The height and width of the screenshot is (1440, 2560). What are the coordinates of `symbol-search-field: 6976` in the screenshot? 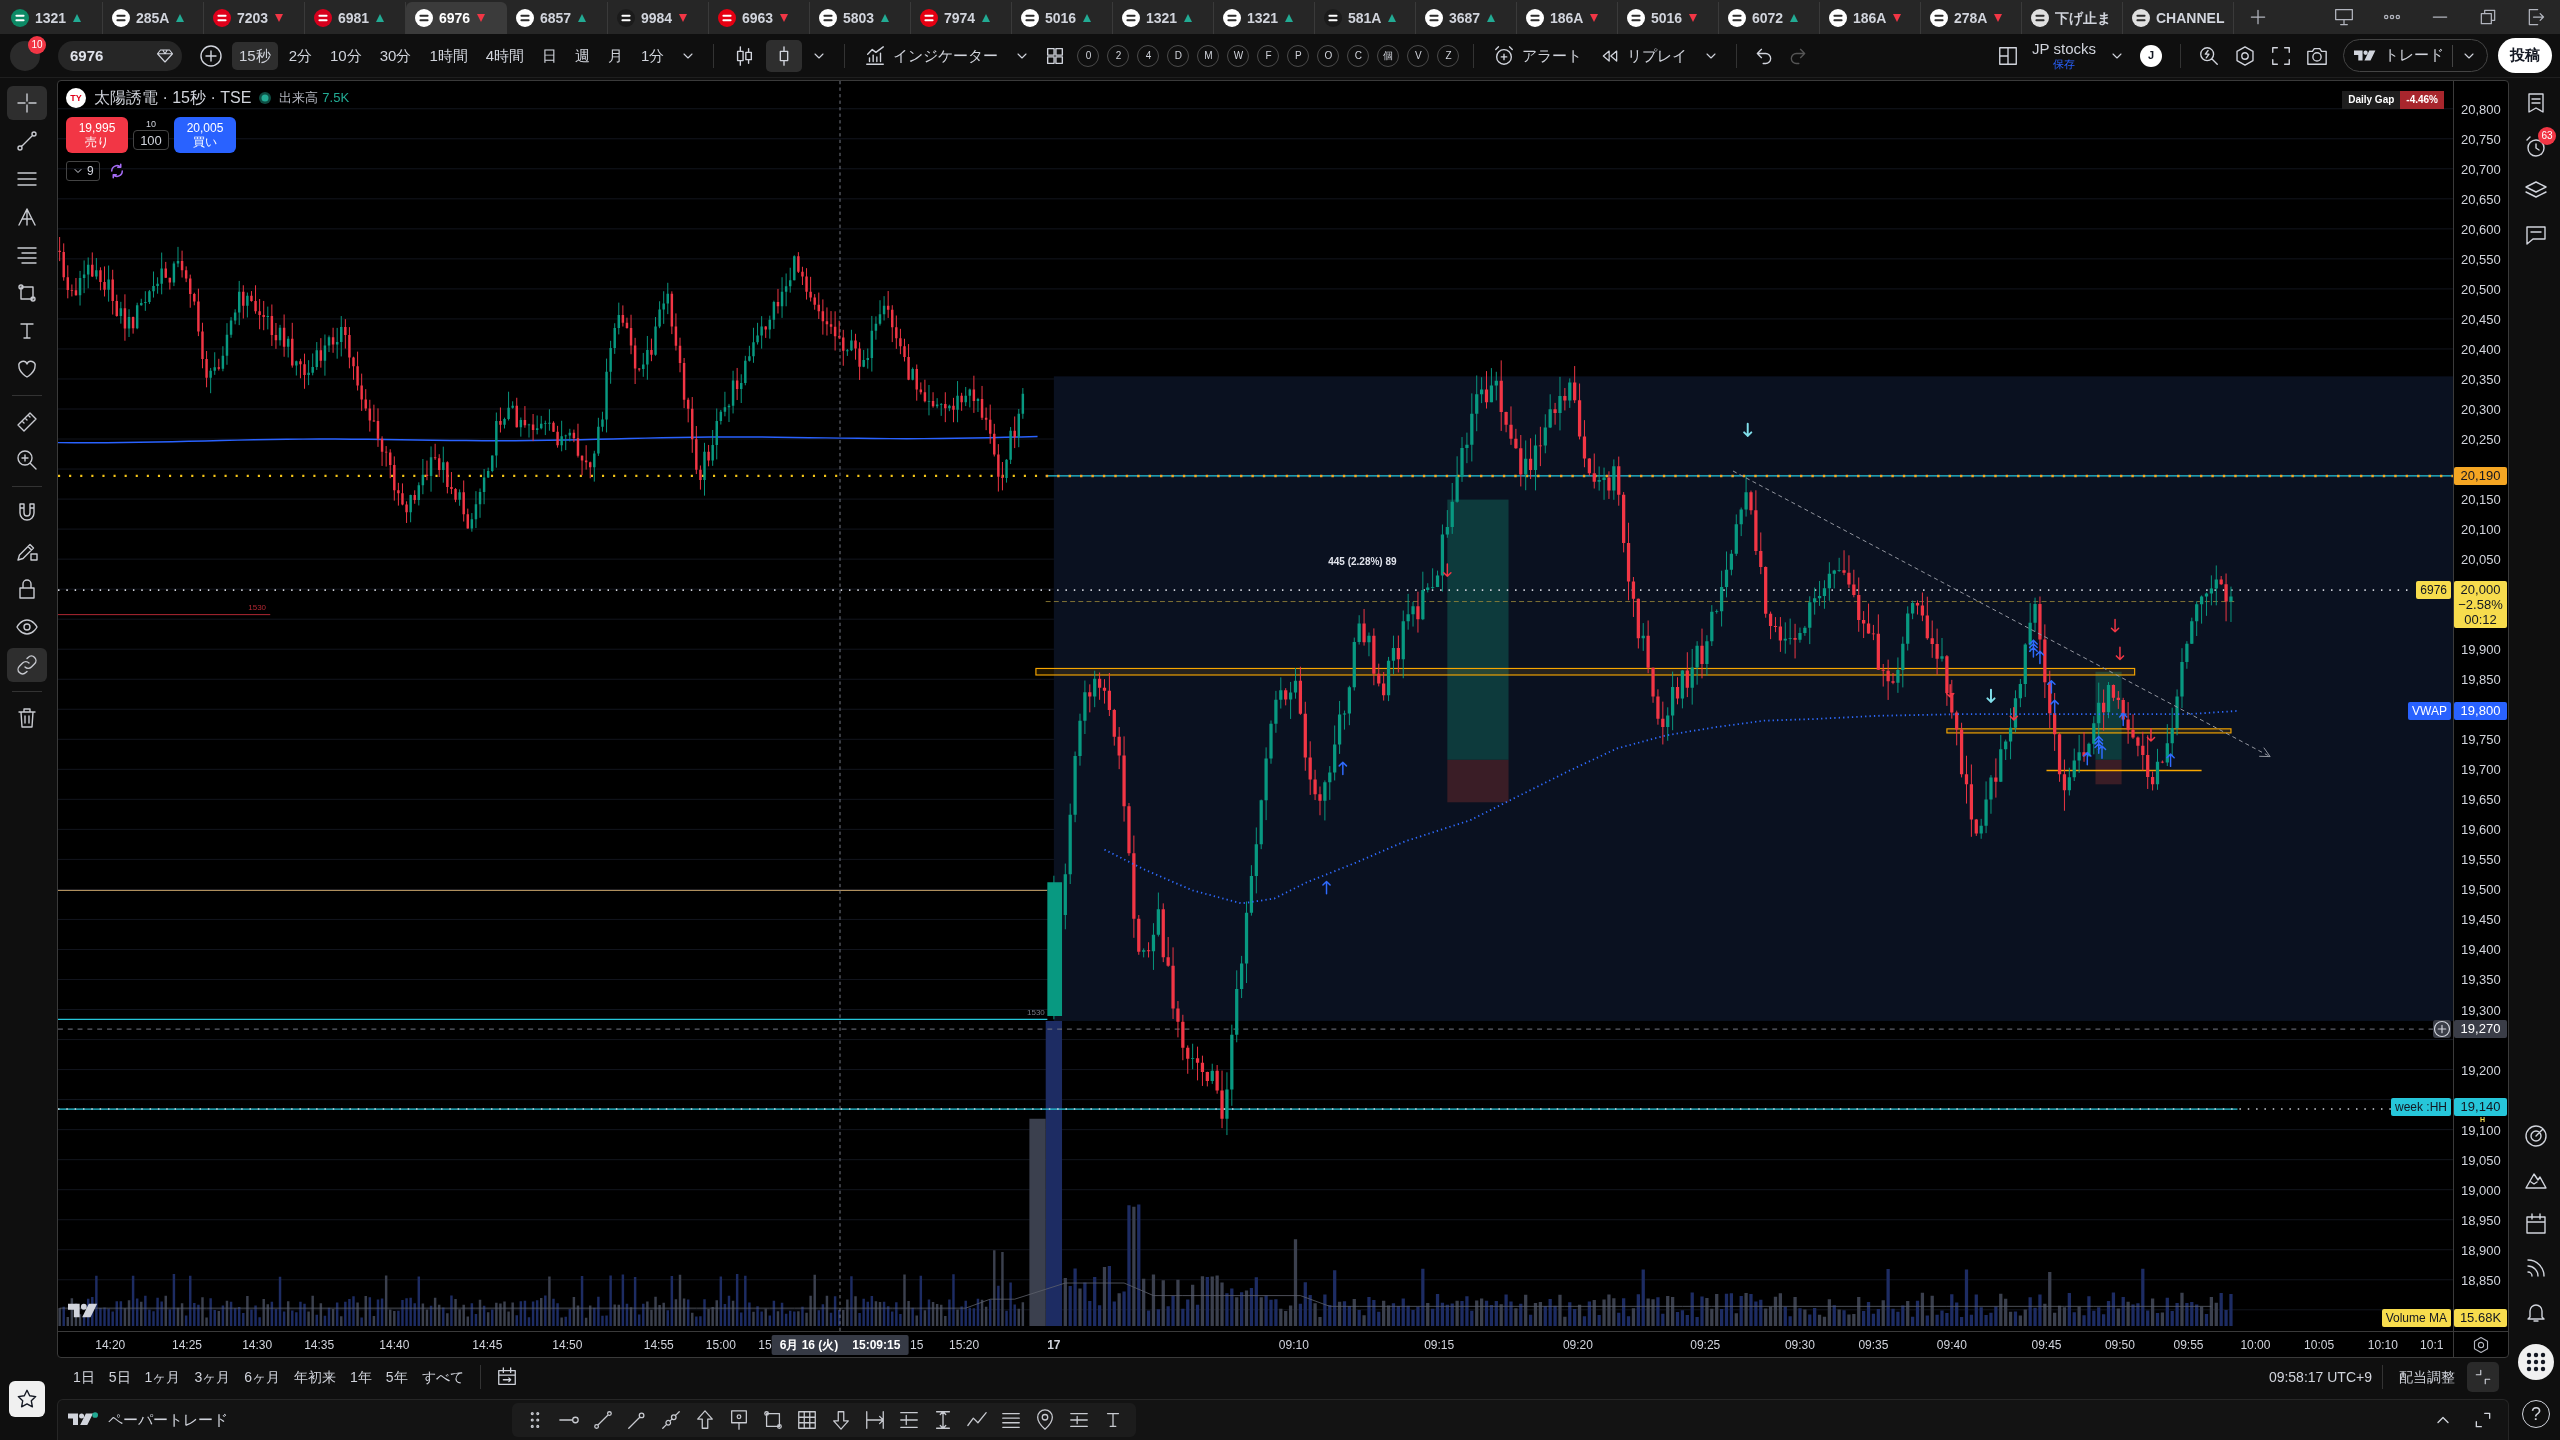 It's located at (120, 55).